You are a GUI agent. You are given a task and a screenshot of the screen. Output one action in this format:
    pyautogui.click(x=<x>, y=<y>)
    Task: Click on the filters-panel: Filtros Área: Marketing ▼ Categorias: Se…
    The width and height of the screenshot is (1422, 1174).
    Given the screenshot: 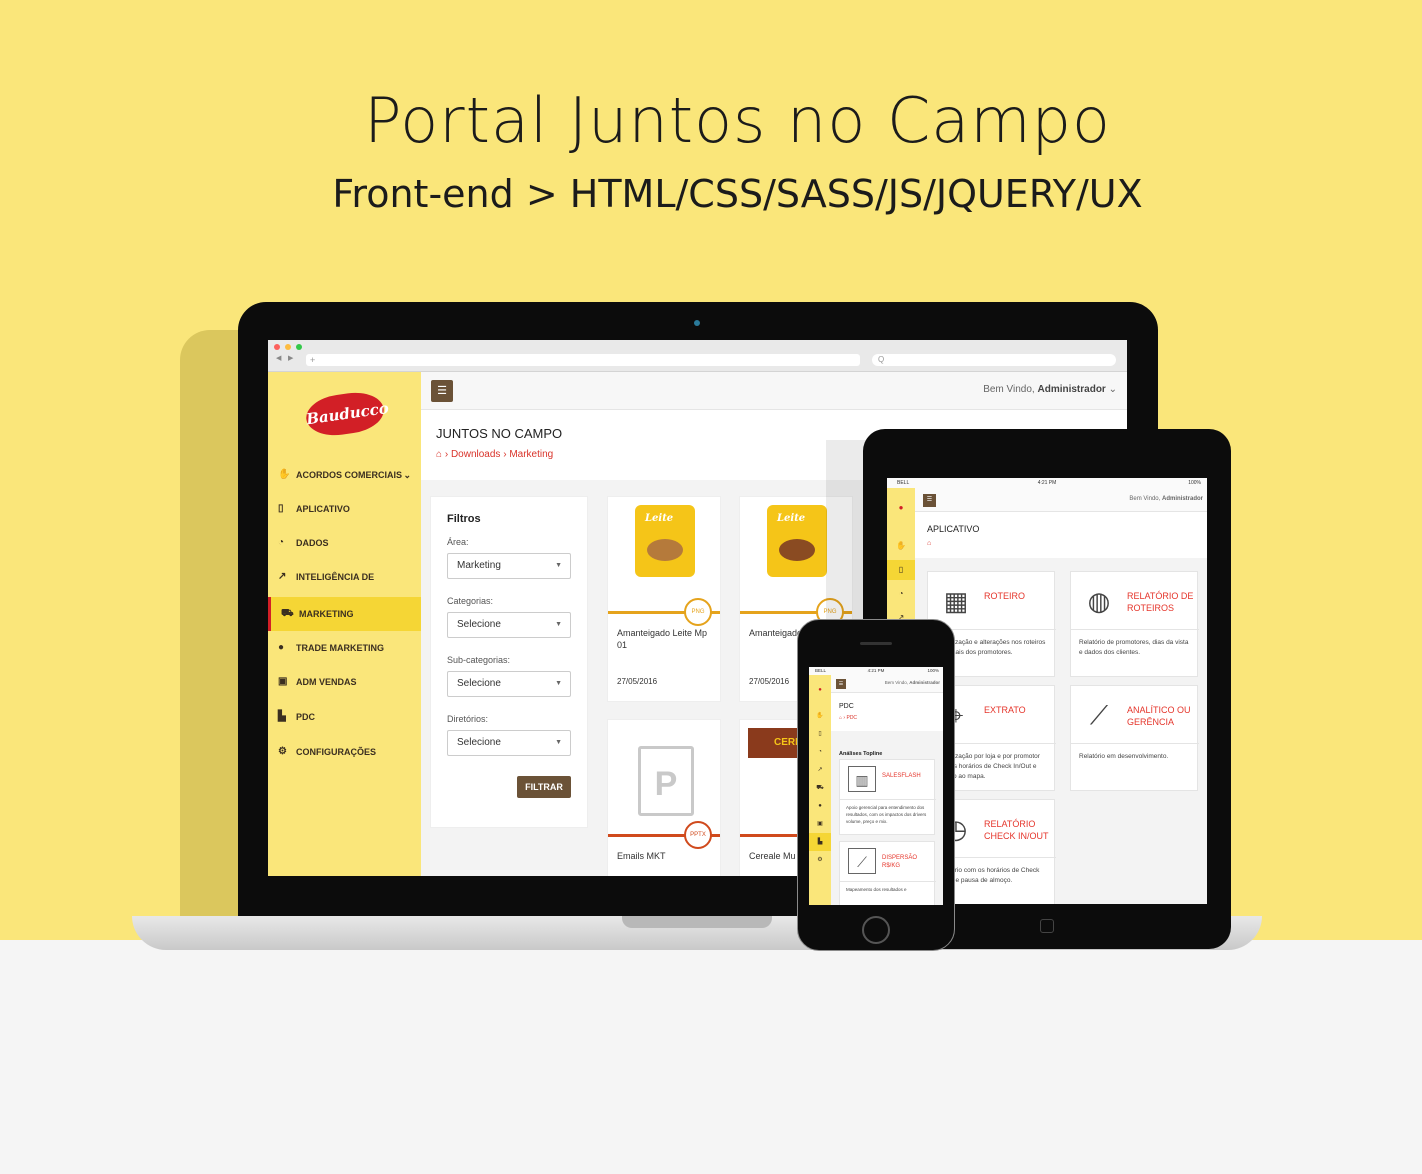 What is the action you would take?
    pyautogui.click(x=509, y=662)
    